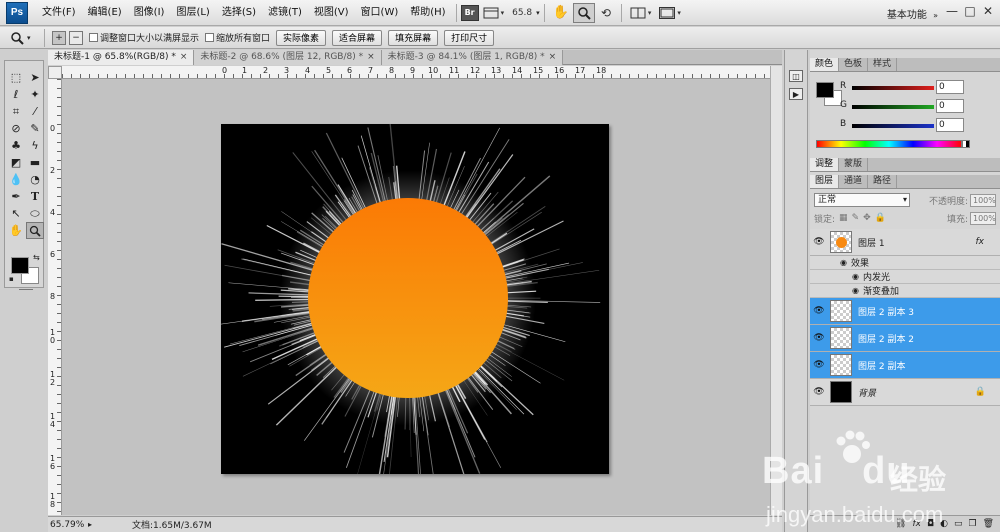 Image resolution: width=1000 pixels, height=532 pixels. Describe the element at coordinates (149, 13) in the screenshot. I see `menu-image: 图像(I)` at that location.